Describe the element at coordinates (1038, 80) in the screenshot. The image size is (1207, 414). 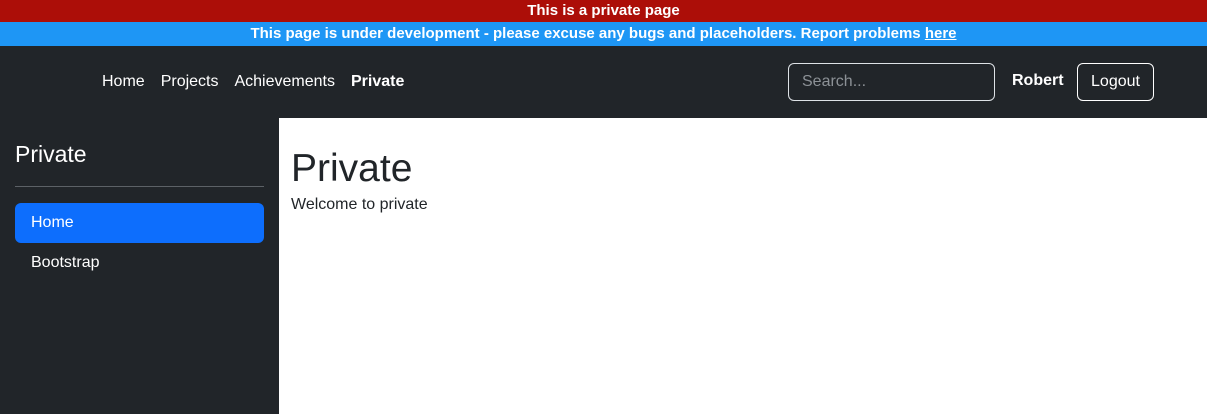
I see `username-label: Robert` at that location.